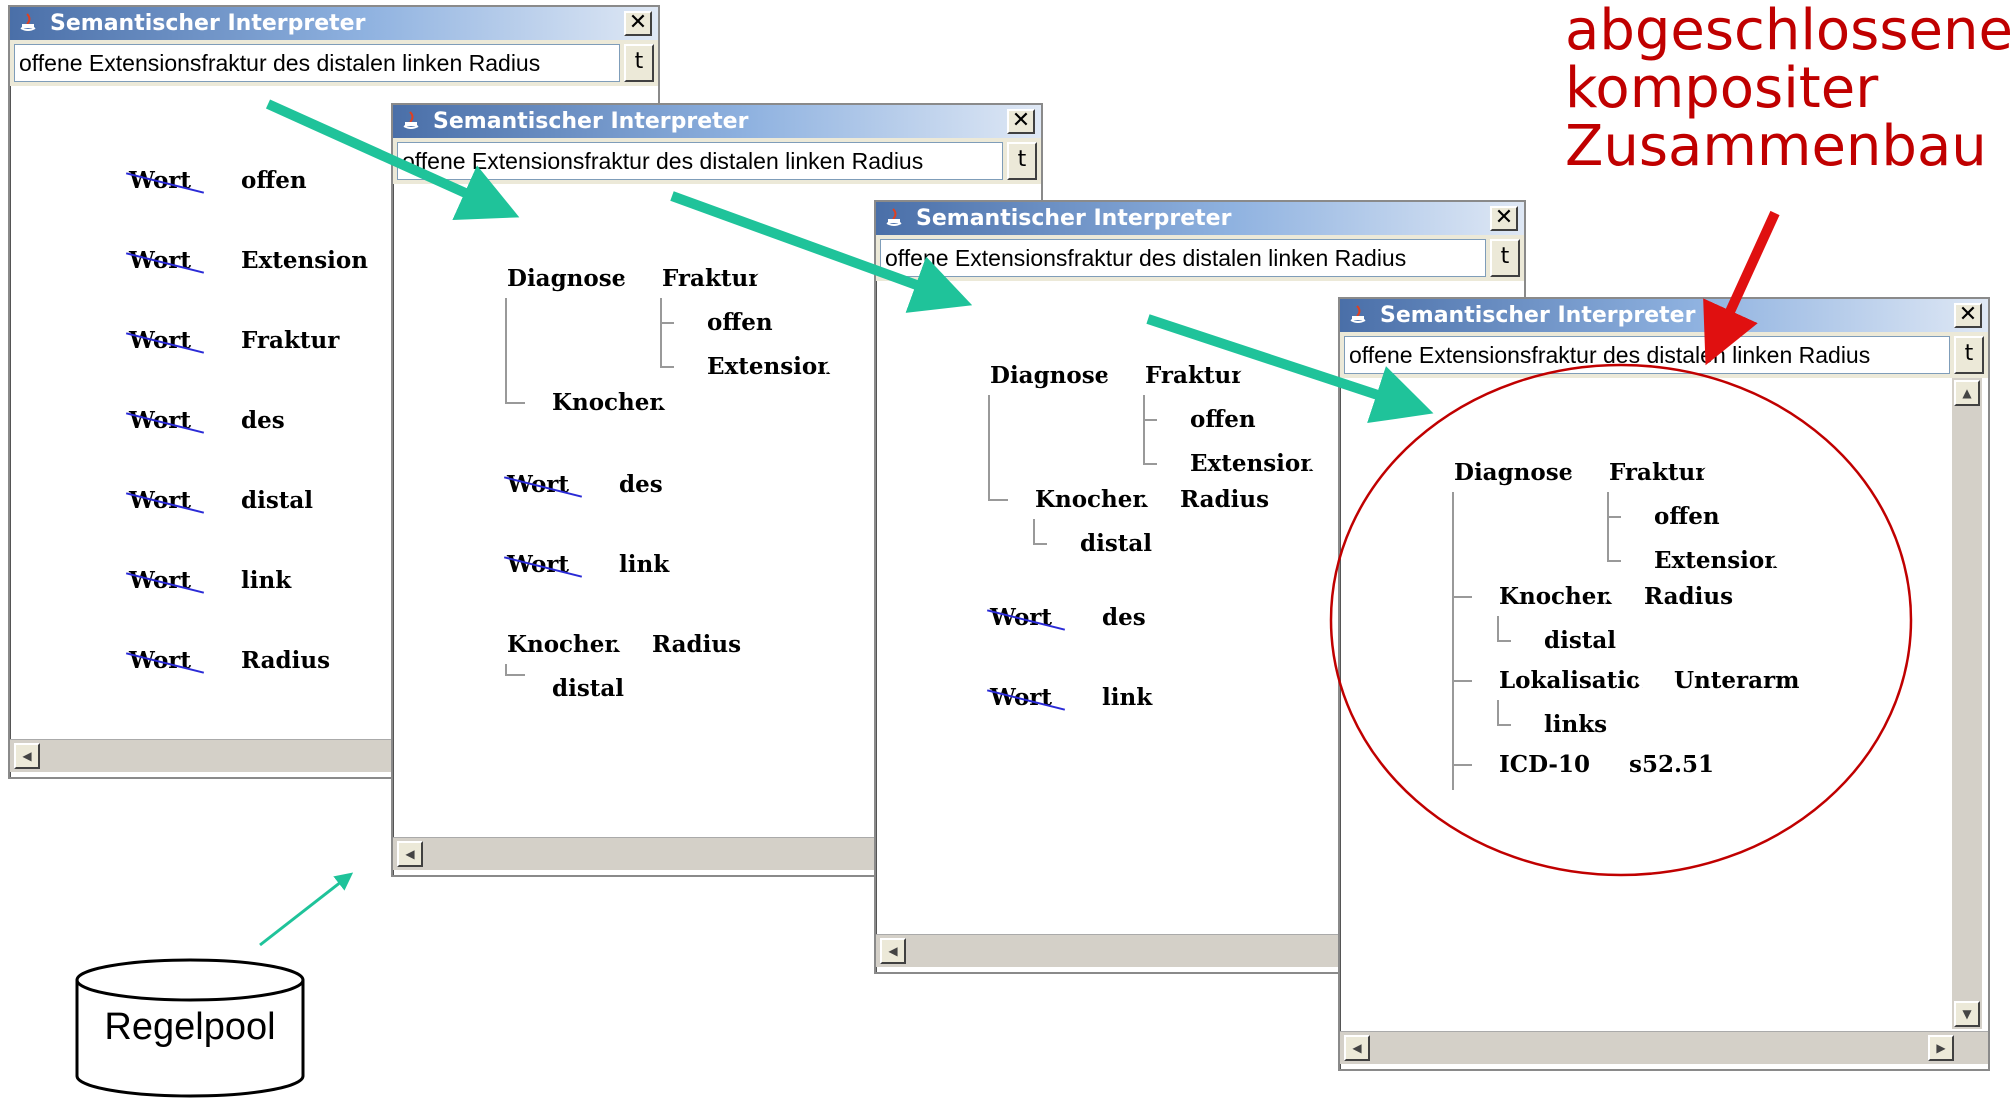 This screenshot has width=2014, height=1104. What do you see at coordinates (302, 261) in the screenshot?
I see `word-tag: Extension` at bounding box center [302, 261].